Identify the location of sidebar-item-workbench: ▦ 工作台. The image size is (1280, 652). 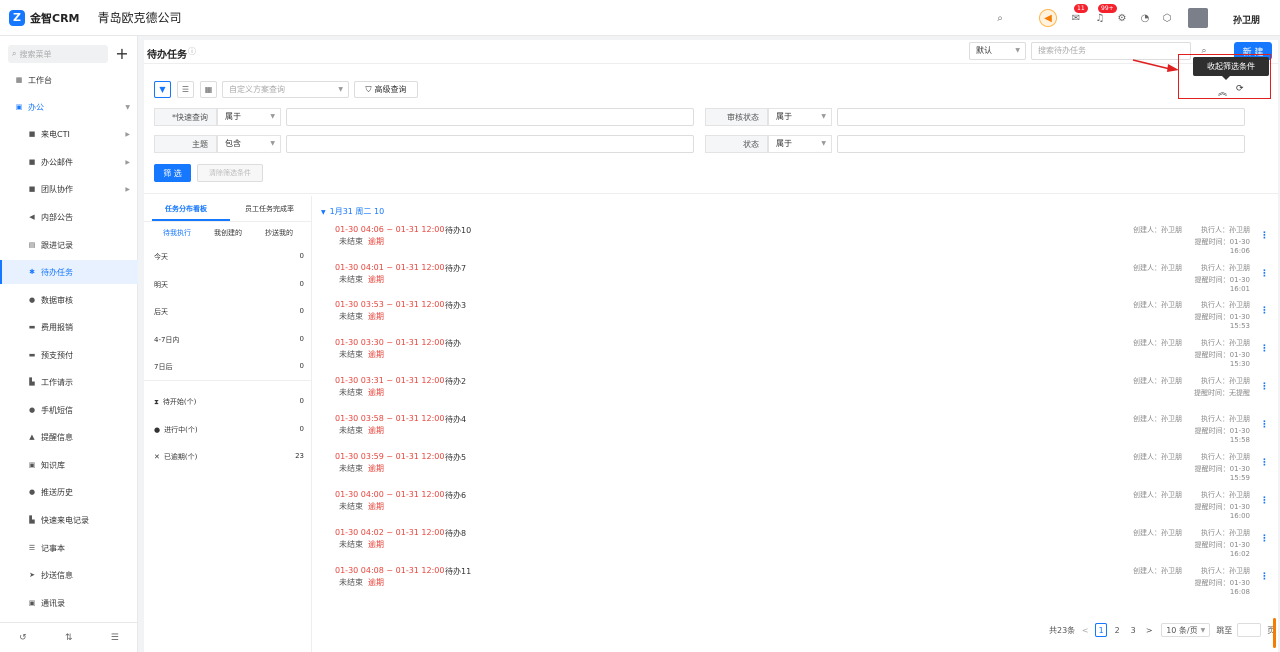
(69, 80).